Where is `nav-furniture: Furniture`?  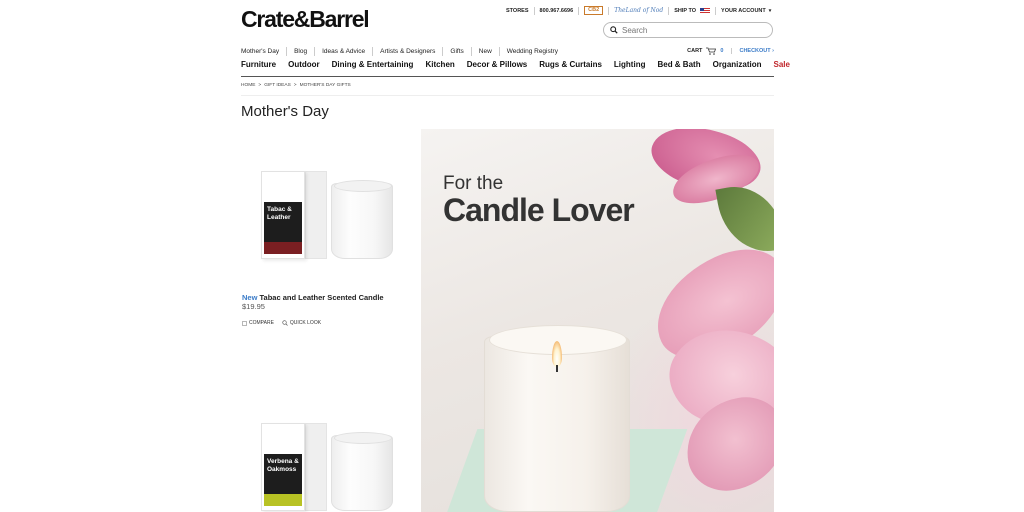 nav-furniture: Furniture is located at coordinates (258, 64).